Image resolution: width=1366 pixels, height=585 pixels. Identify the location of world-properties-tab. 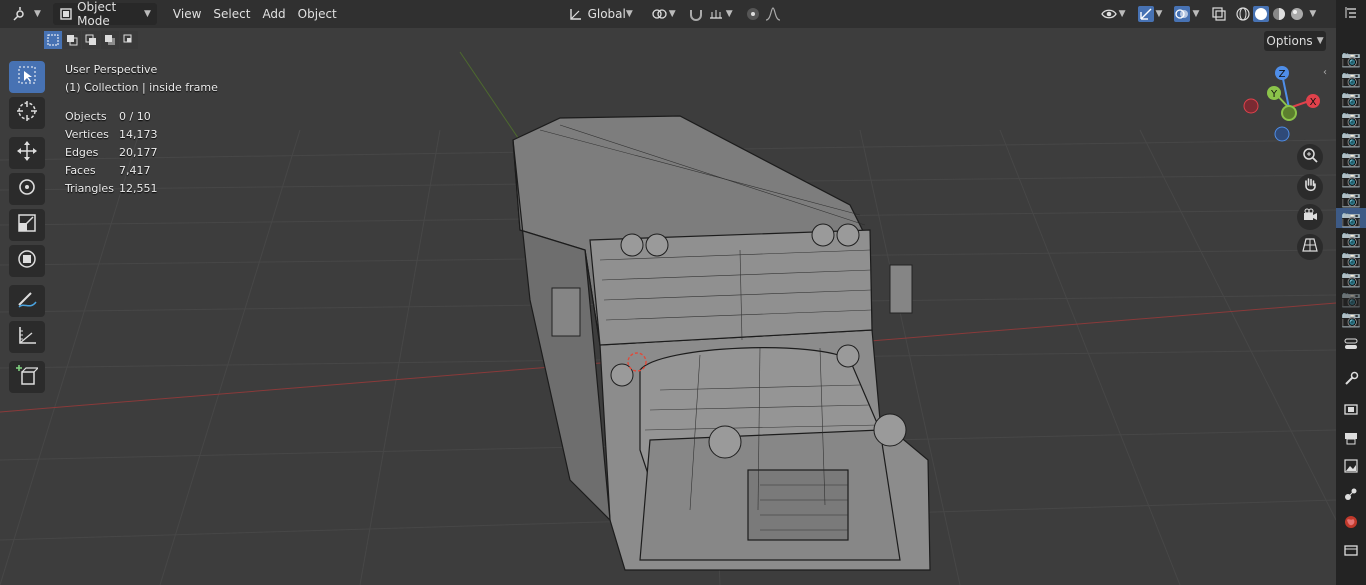
(1351, 524).